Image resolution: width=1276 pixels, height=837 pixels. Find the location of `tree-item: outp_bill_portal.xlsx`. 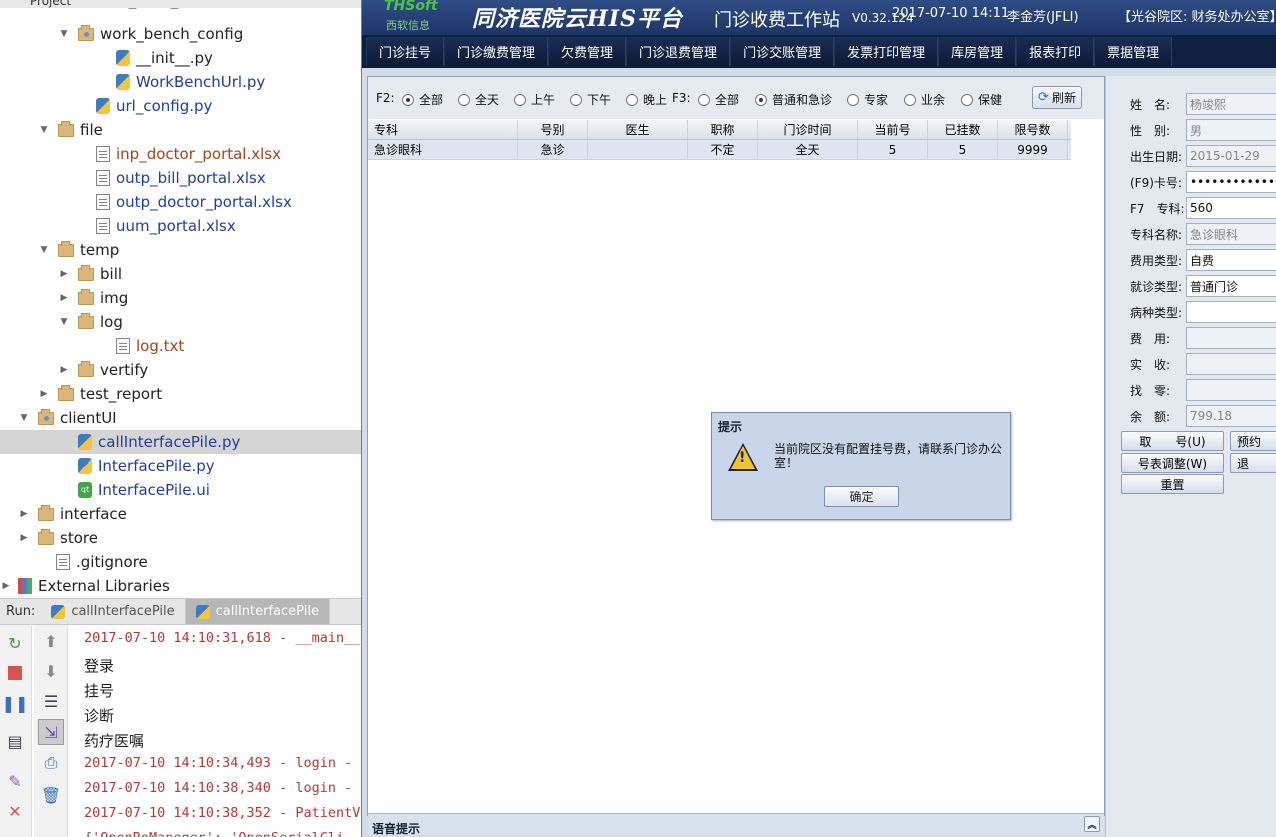

tree-item: outp_bill_portal.xlsx is located at coordinates (180, 178).